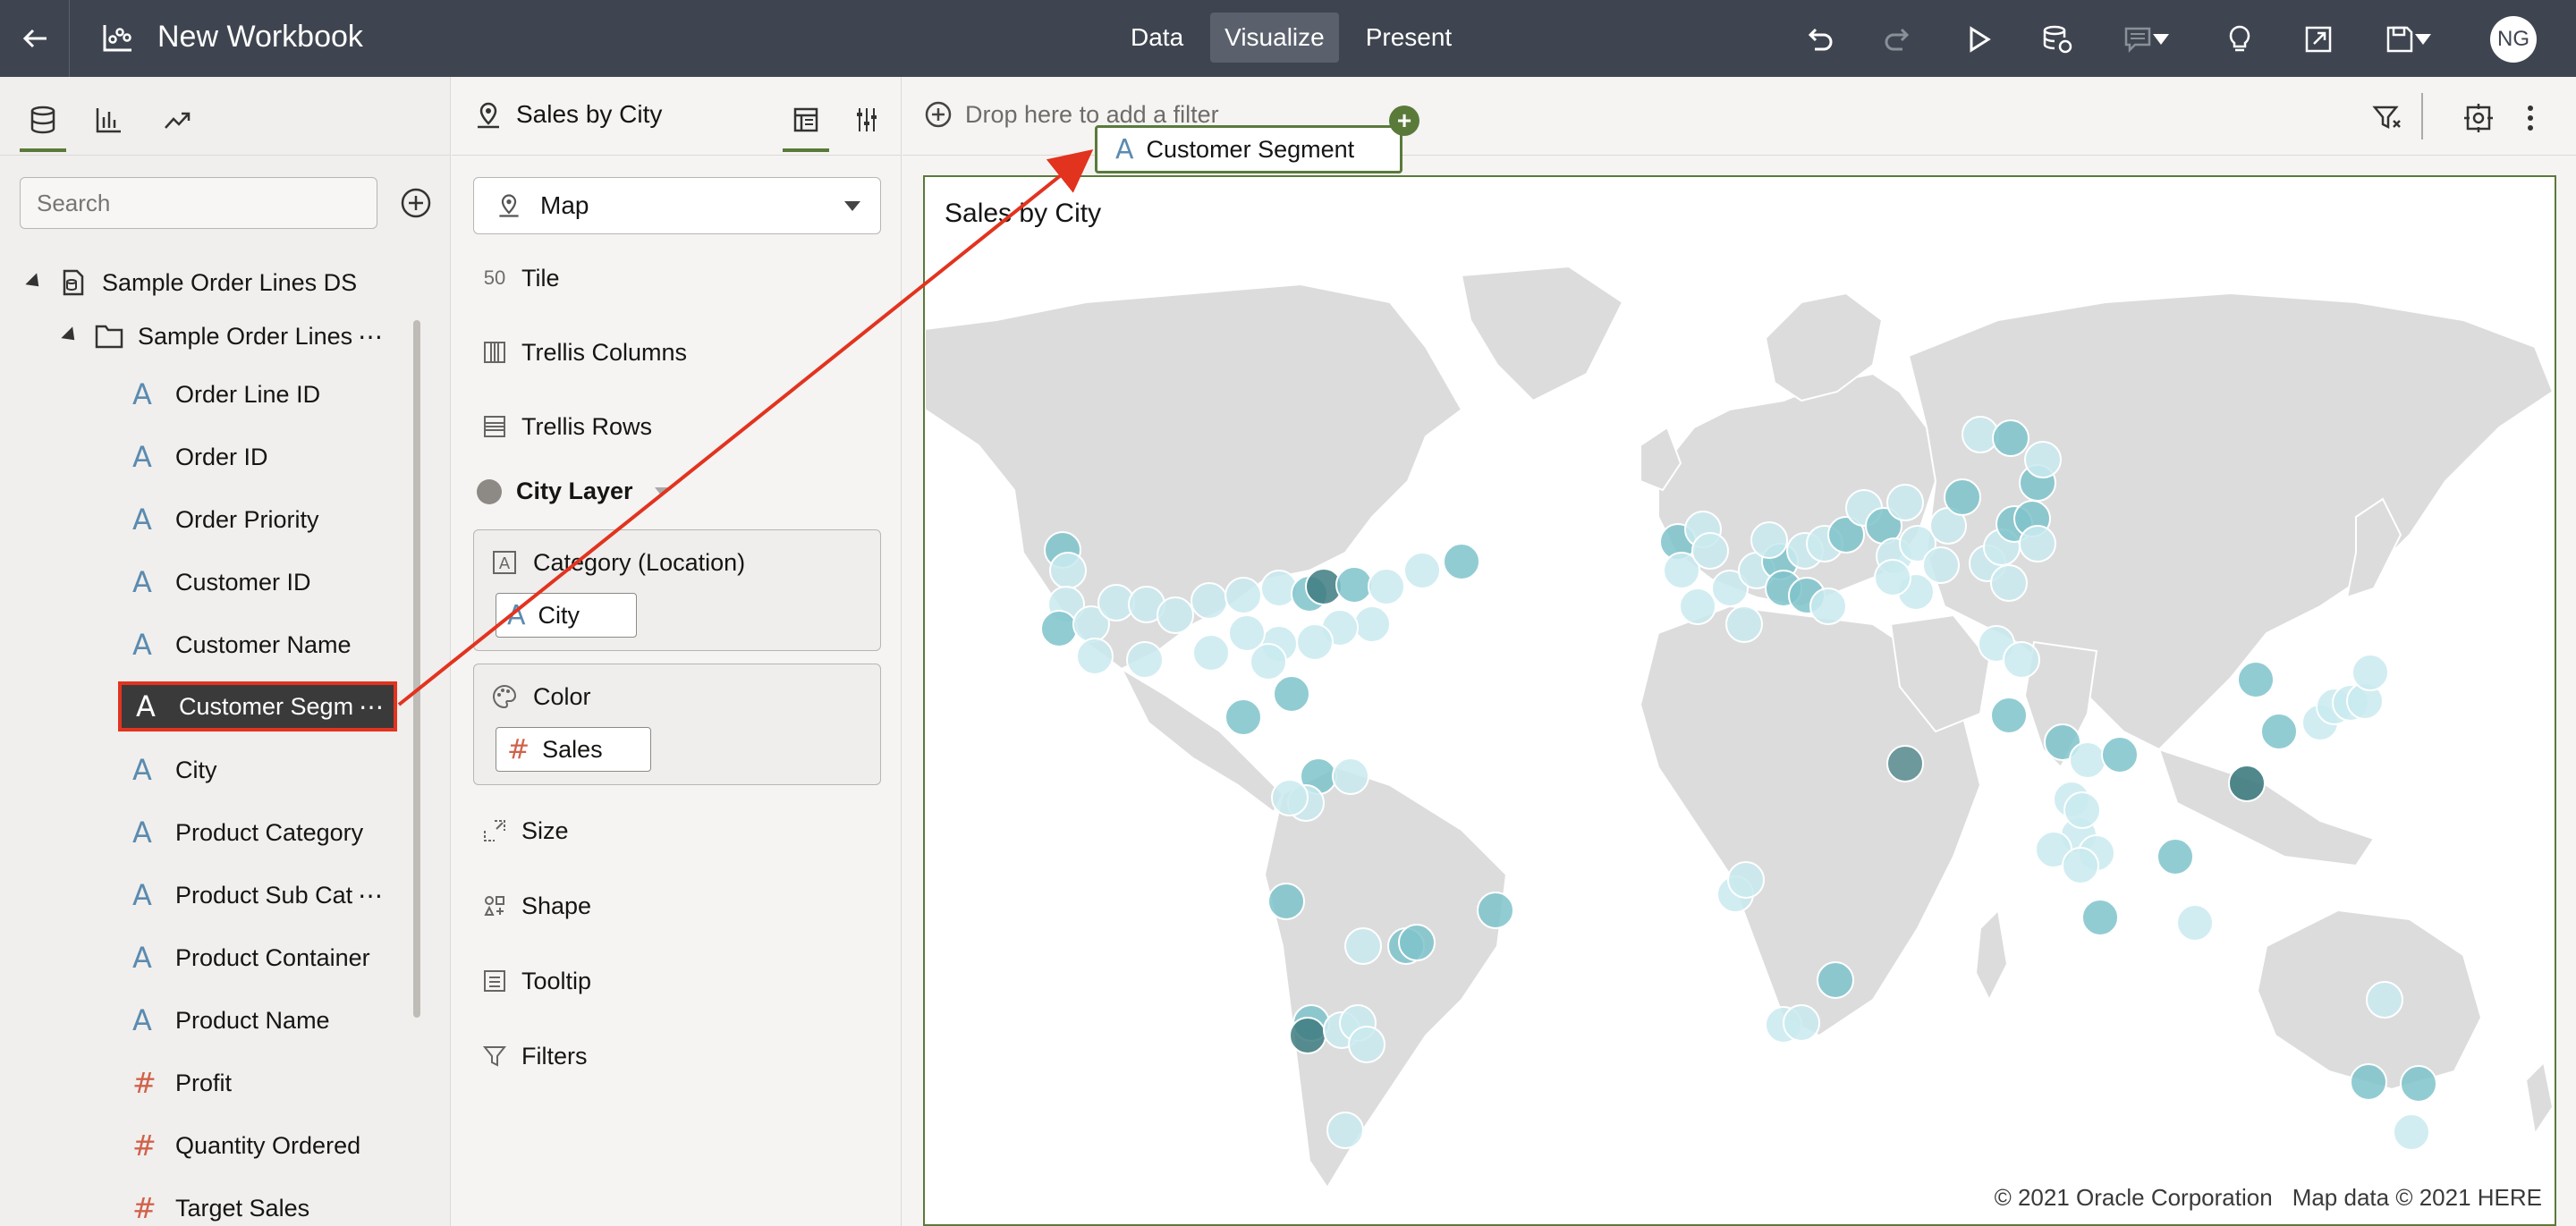 This screenshot has width=2576, height=1226. Describe the element at coordinates (2530, 118) in the screenshot. I see `more-menu-button` at that location.